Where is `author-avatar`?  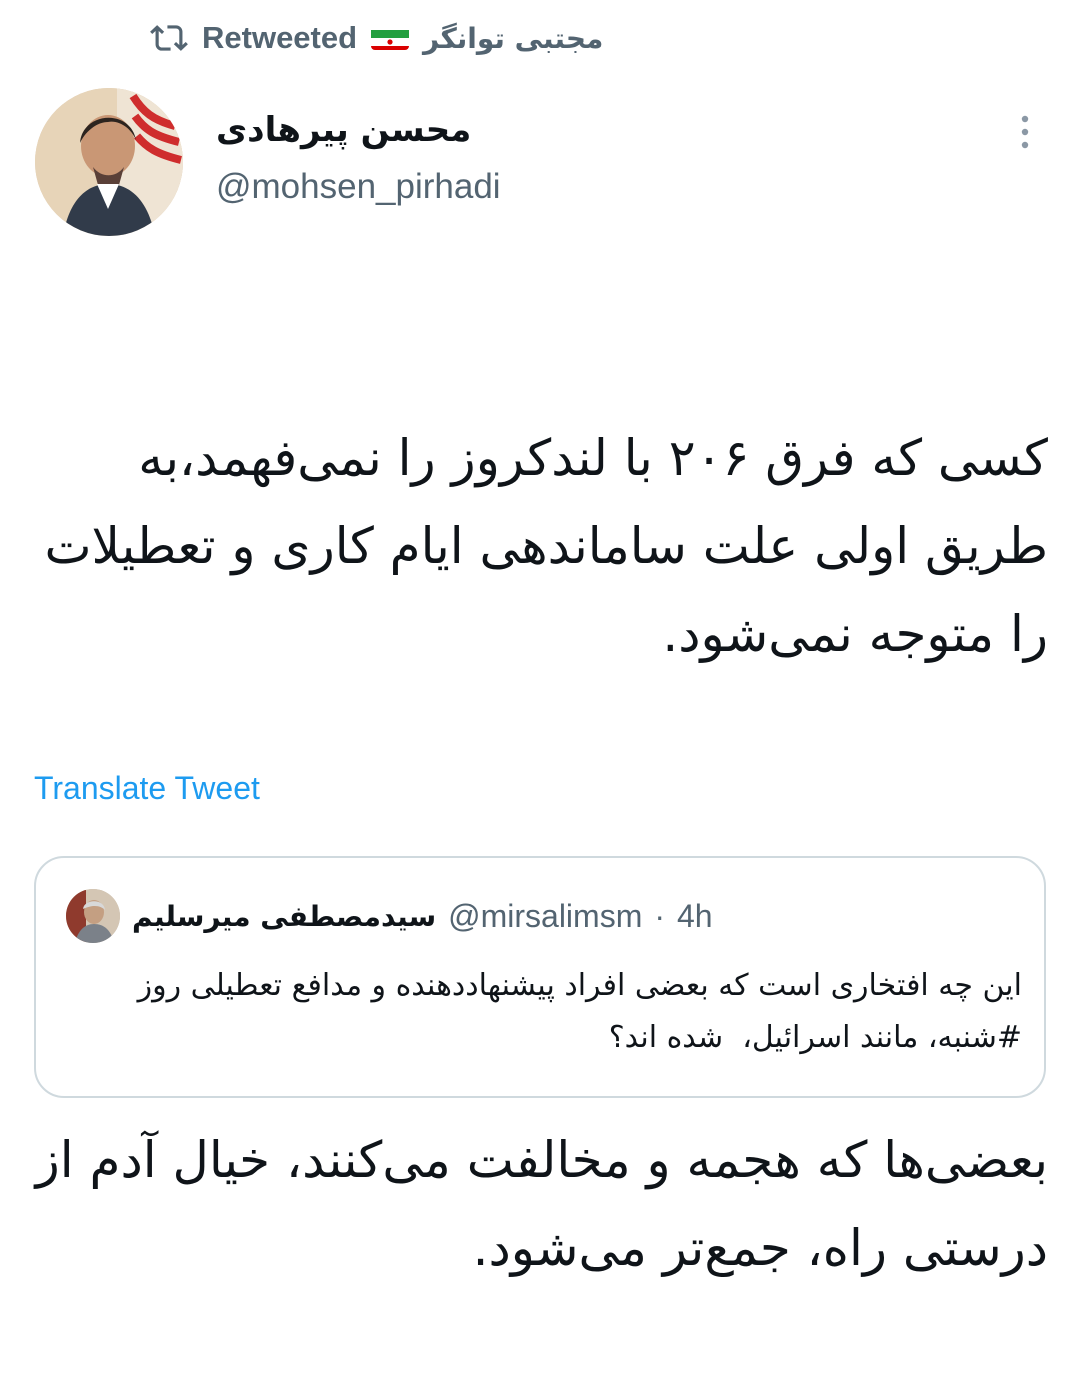
author-avatar is located at coordinates (109, 162).